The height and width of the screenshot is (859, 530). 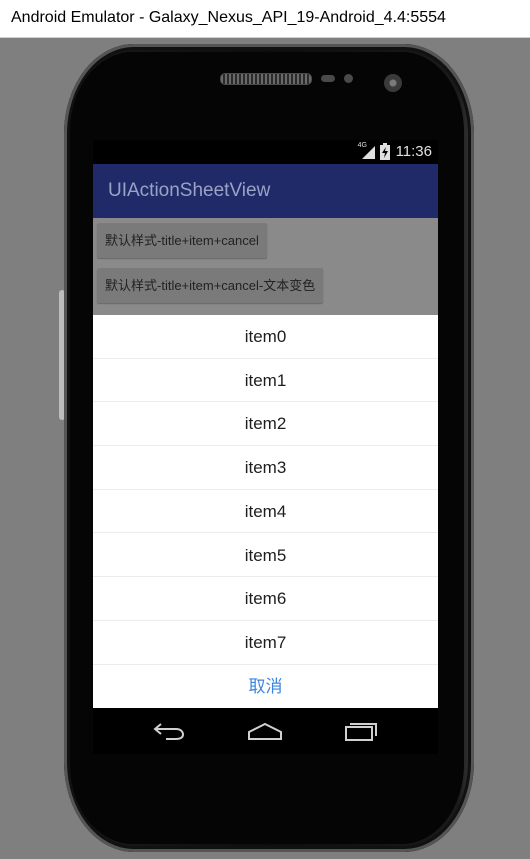 I want to click on home-button, so click(x=265, y=731).